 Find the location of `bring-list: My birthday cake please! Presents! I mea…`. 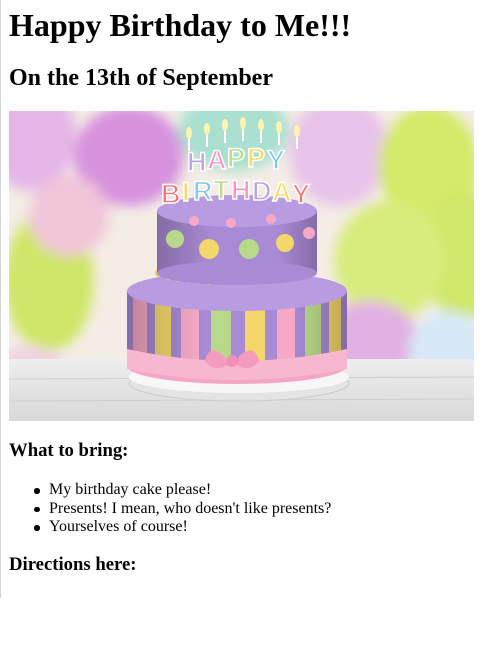

bring-list: My birthday cake please! Presents! I mea… is located at coordinates (182, 509).